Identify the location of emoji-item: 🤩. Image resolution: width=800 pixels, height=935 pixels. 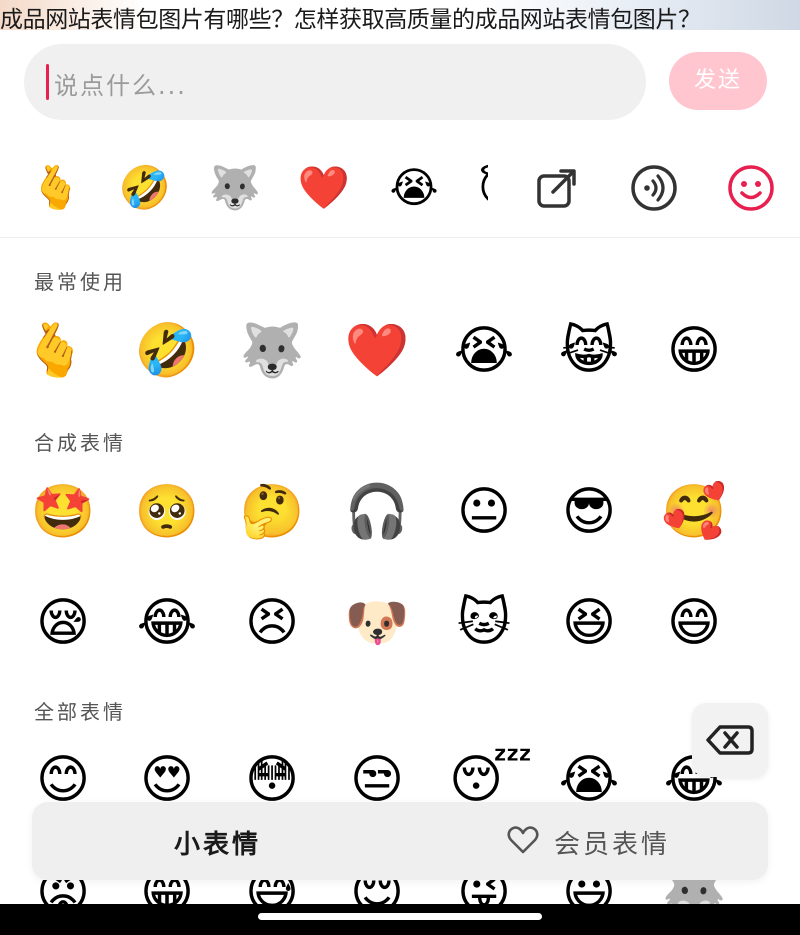
(63, 512).